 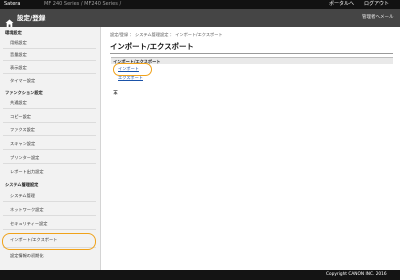 I want to click on logout-link: ログアウト, so click(x=376, y=4).